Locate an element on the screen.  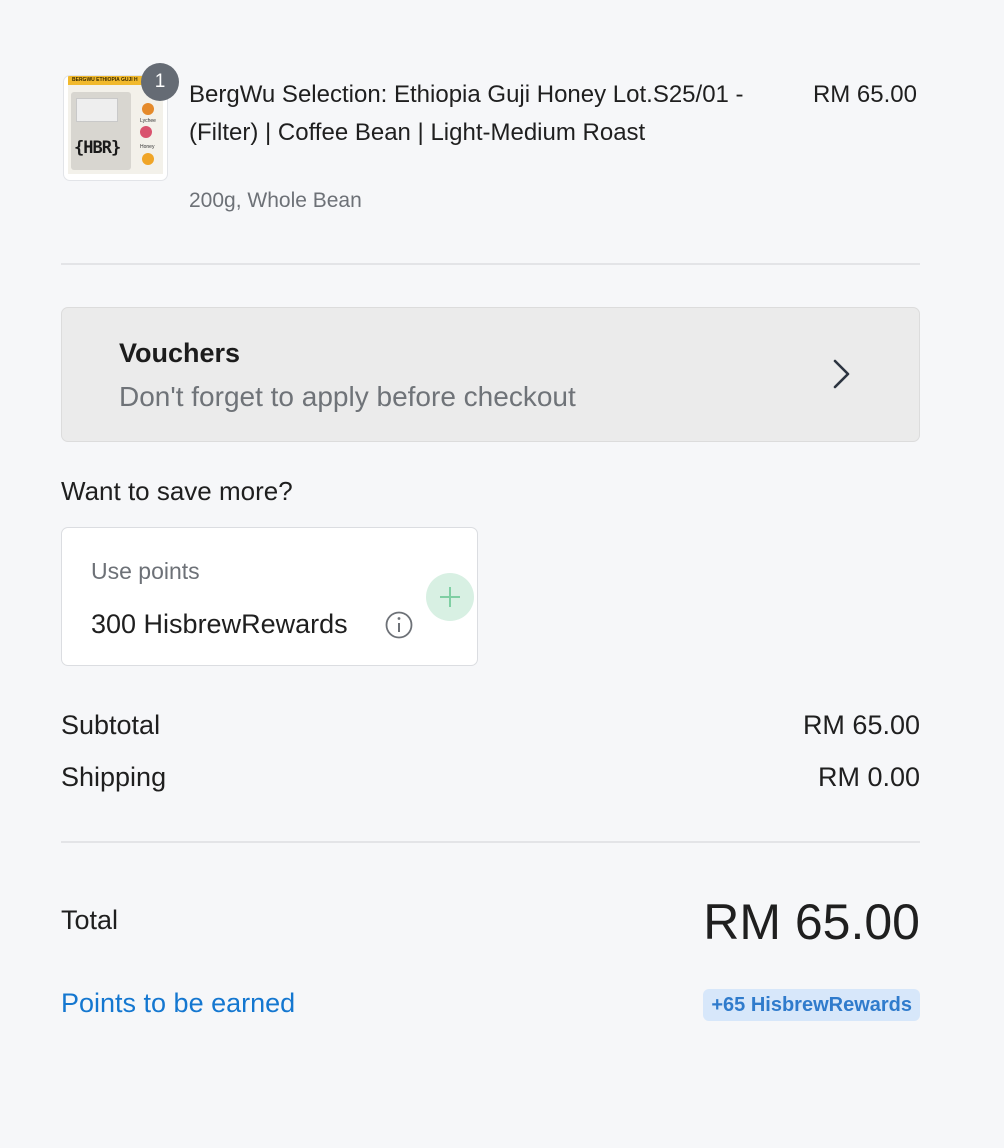
vouchers-subtitle: Don't forget to apply before checkout is located at coordinates (347, 396).